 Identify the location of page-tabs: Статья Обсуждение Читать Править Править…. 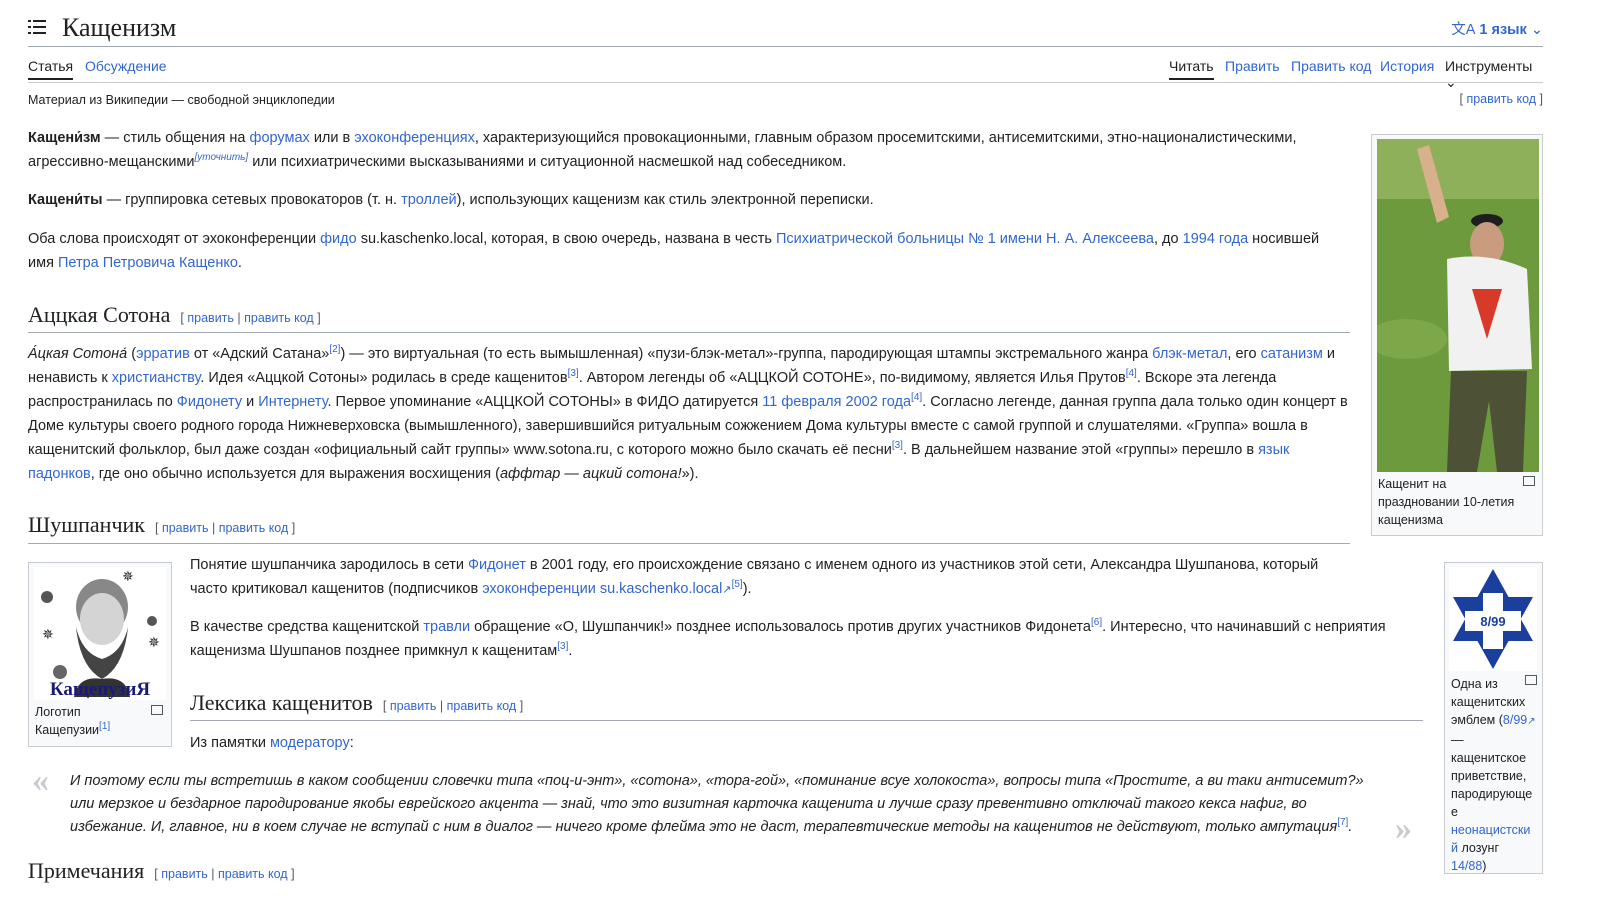
(785, 73).